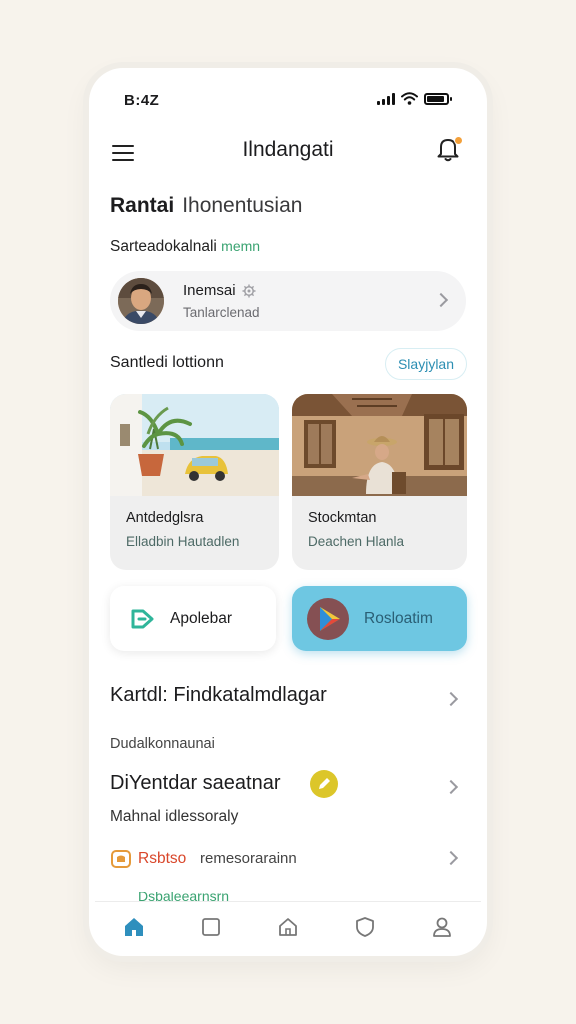  I want to click on card-image-porch, so click(379, 445).